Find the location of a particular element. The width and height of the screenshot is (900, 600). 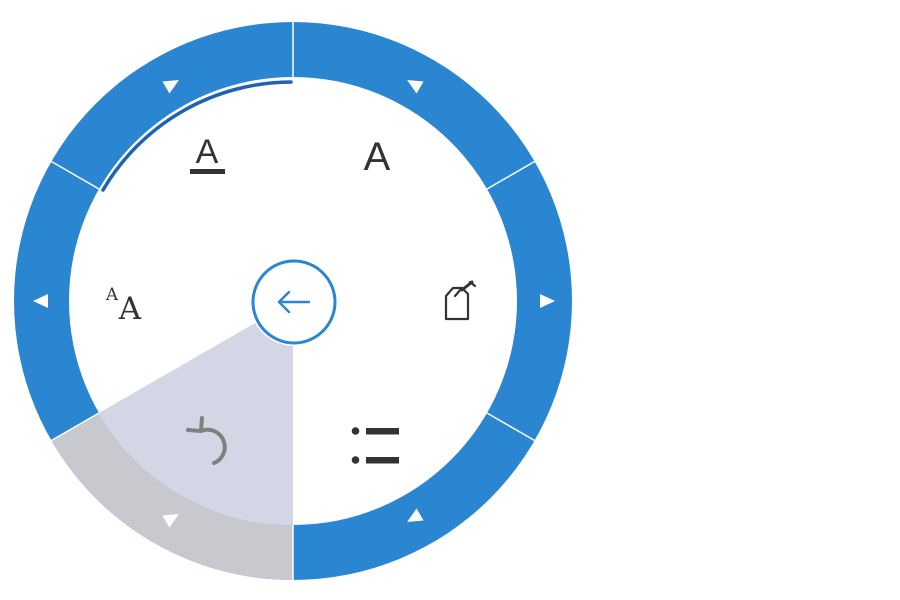

menu-item-font: A is located at coordinates (377, 157).